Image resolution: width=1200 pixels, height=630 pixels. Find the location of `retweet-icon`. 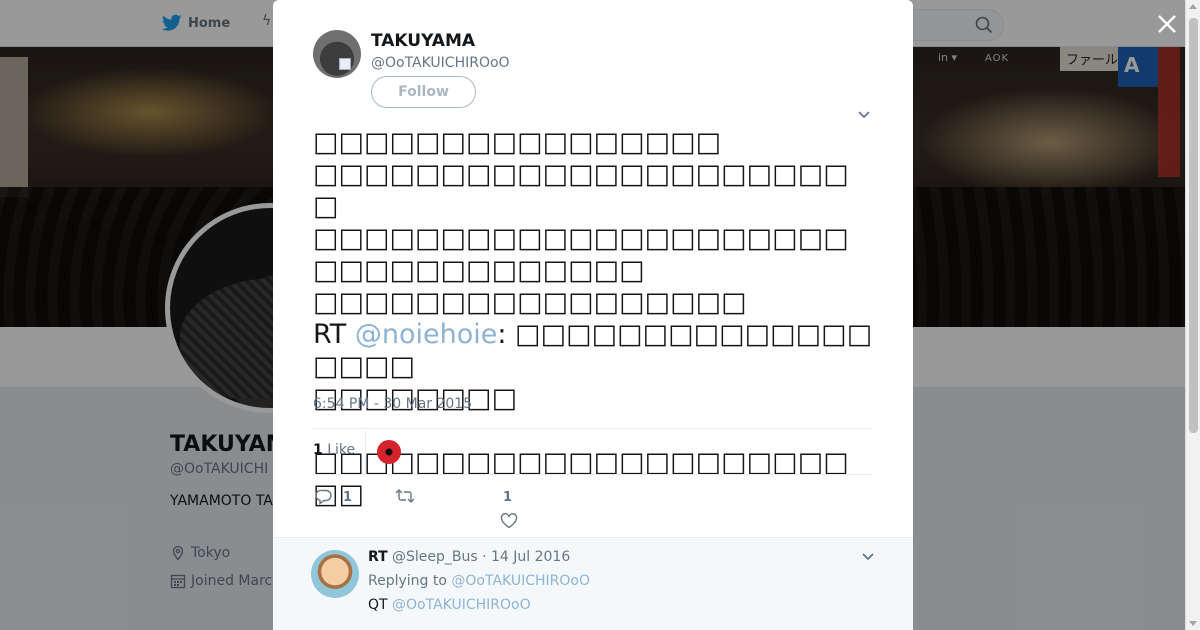

retweet-icon is located at coordinates (405, 496).